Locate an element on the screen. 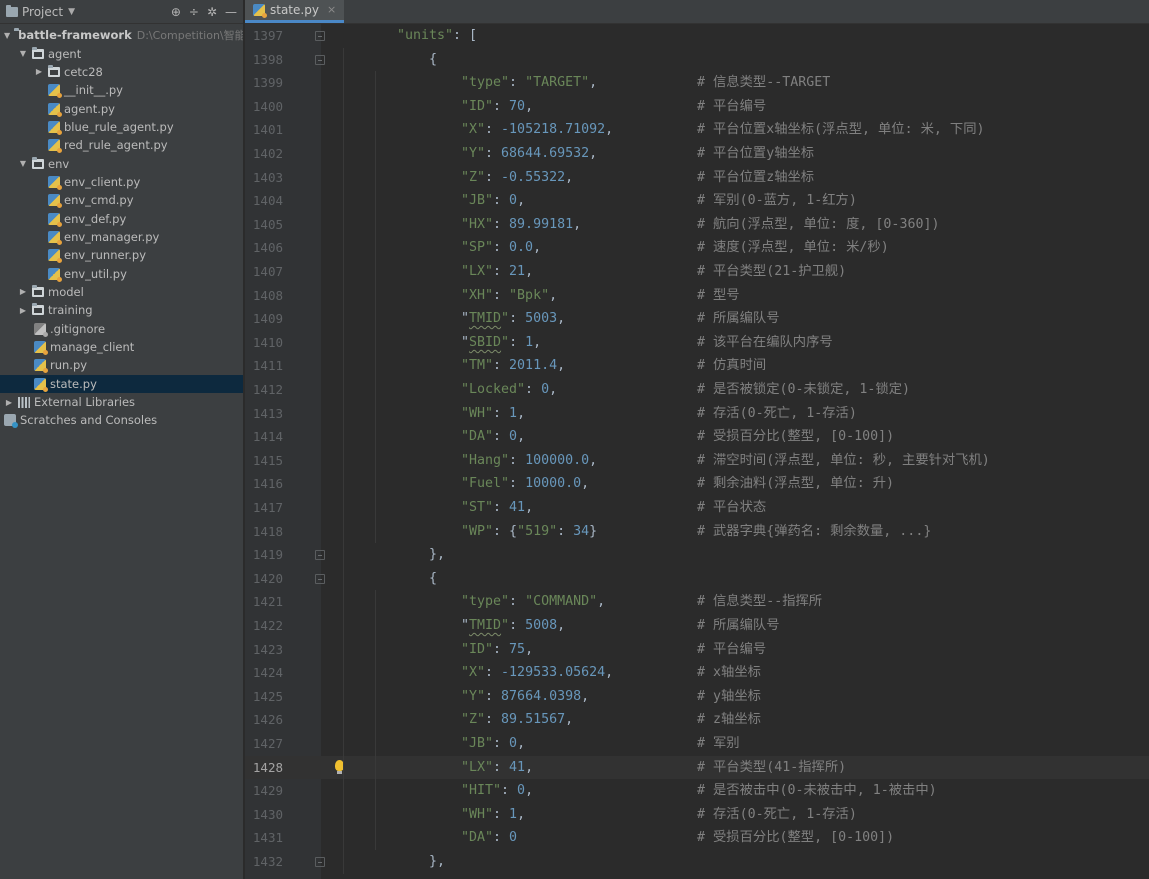  tree-item: ▼ env is located at coordinates (121, 163).